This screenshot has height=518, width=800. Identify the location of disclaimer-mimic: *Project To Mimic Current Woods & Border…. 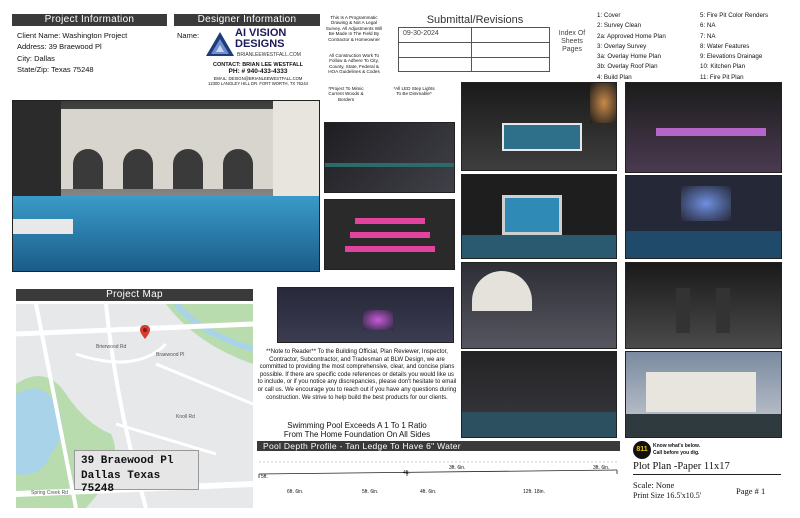
(346, 94).